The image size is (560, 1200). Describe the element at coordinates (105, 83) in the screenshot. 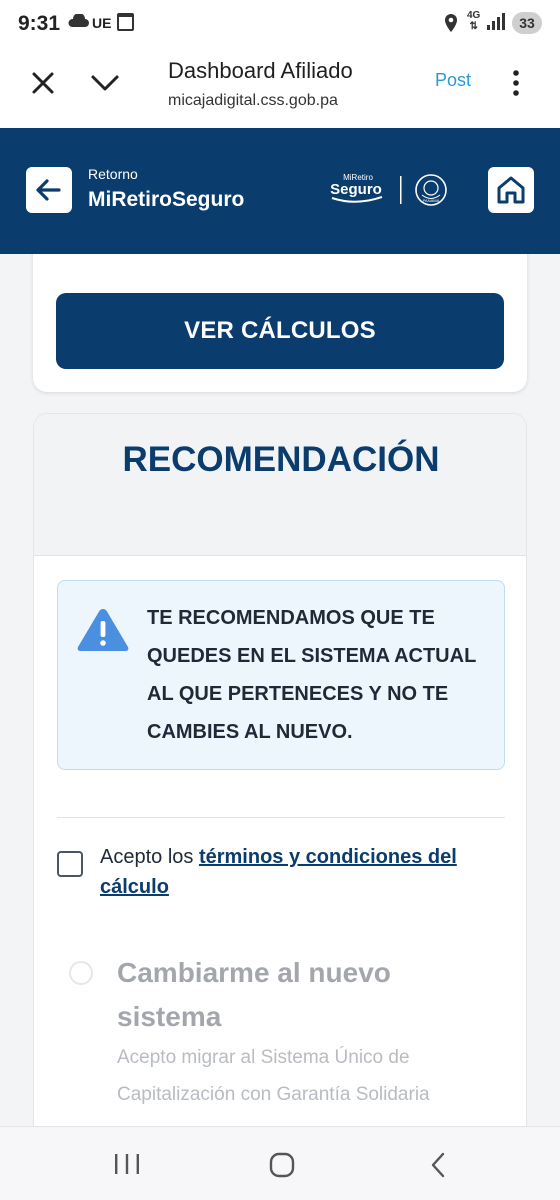

I see `chevron-down-icon` at that location.